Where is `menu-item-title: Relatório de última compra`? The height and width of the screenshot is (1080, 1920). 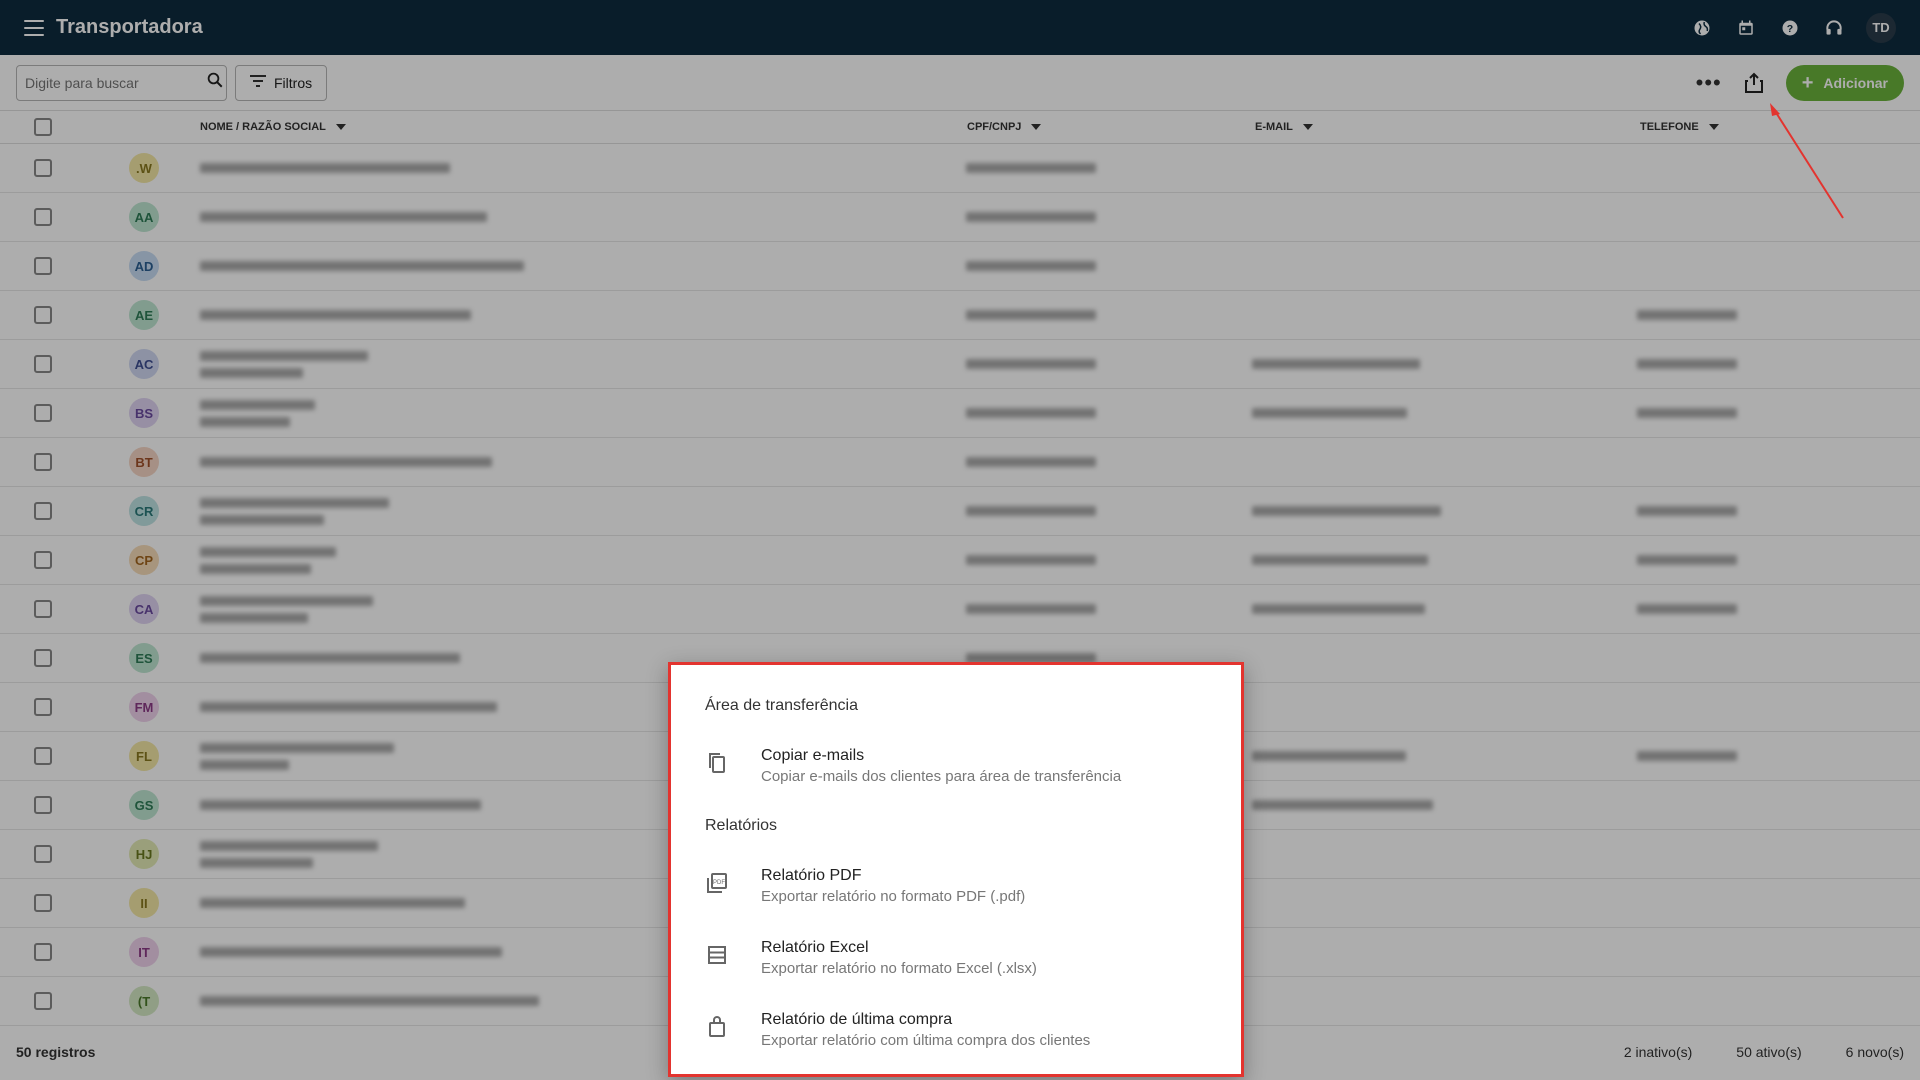
menu-item-title: Relatório de última compra is located at coordinates (857, 1019).